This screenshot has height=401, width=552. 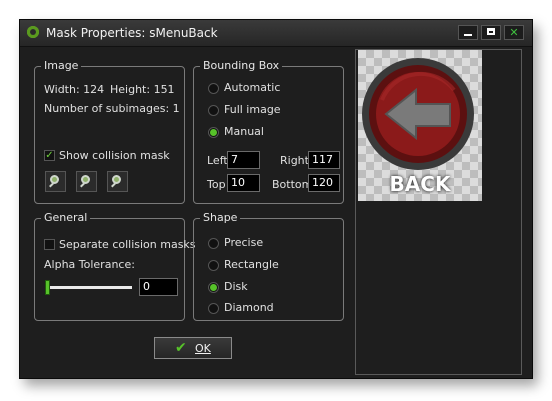 What do you see at coordinates (514, 32) in the screenshot?
I see `close-button: ✕` at bounding box center [514, 32].